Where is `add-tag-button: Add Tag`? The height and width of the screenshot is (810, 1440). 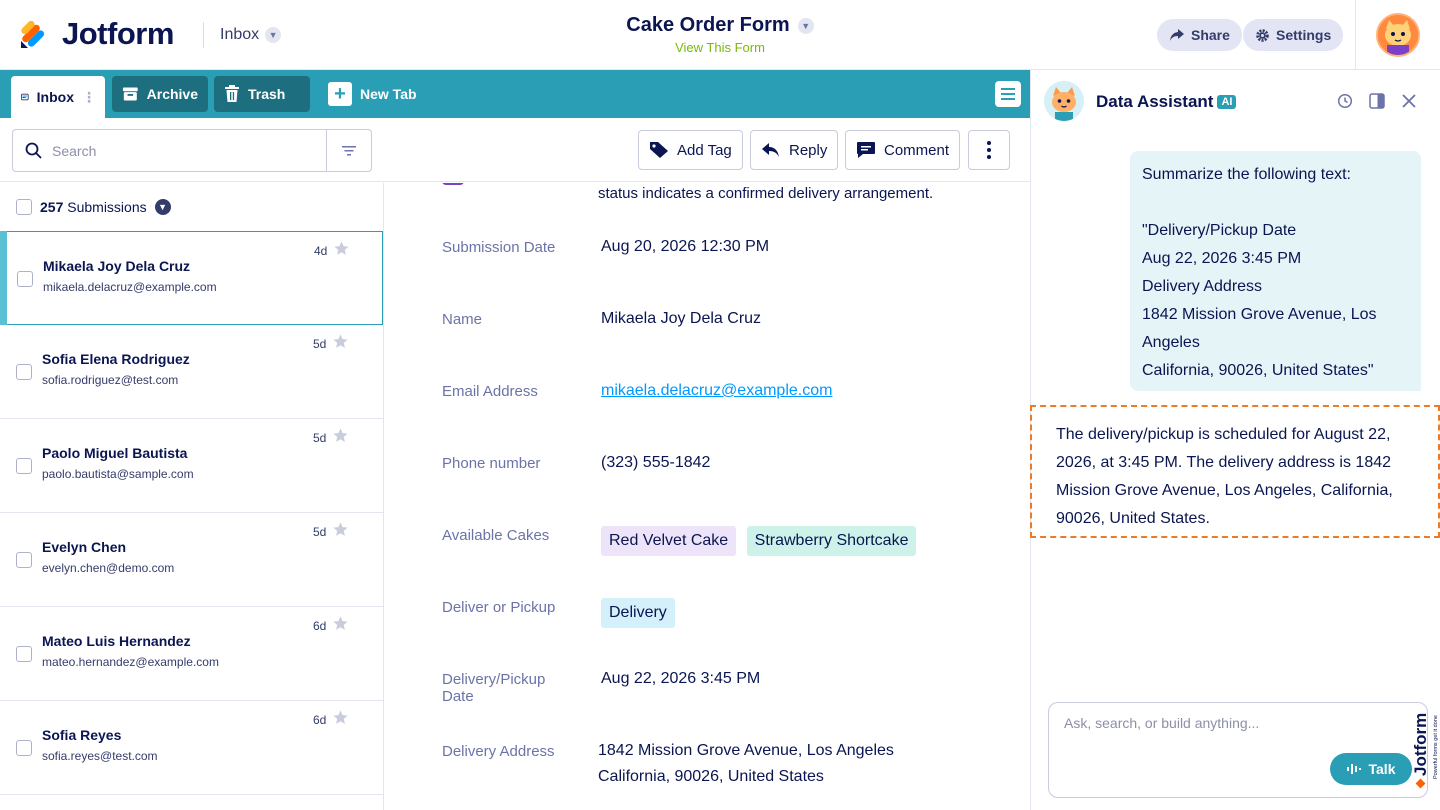
add-tag-button: Add Tag is located at coordinates (690, 150).